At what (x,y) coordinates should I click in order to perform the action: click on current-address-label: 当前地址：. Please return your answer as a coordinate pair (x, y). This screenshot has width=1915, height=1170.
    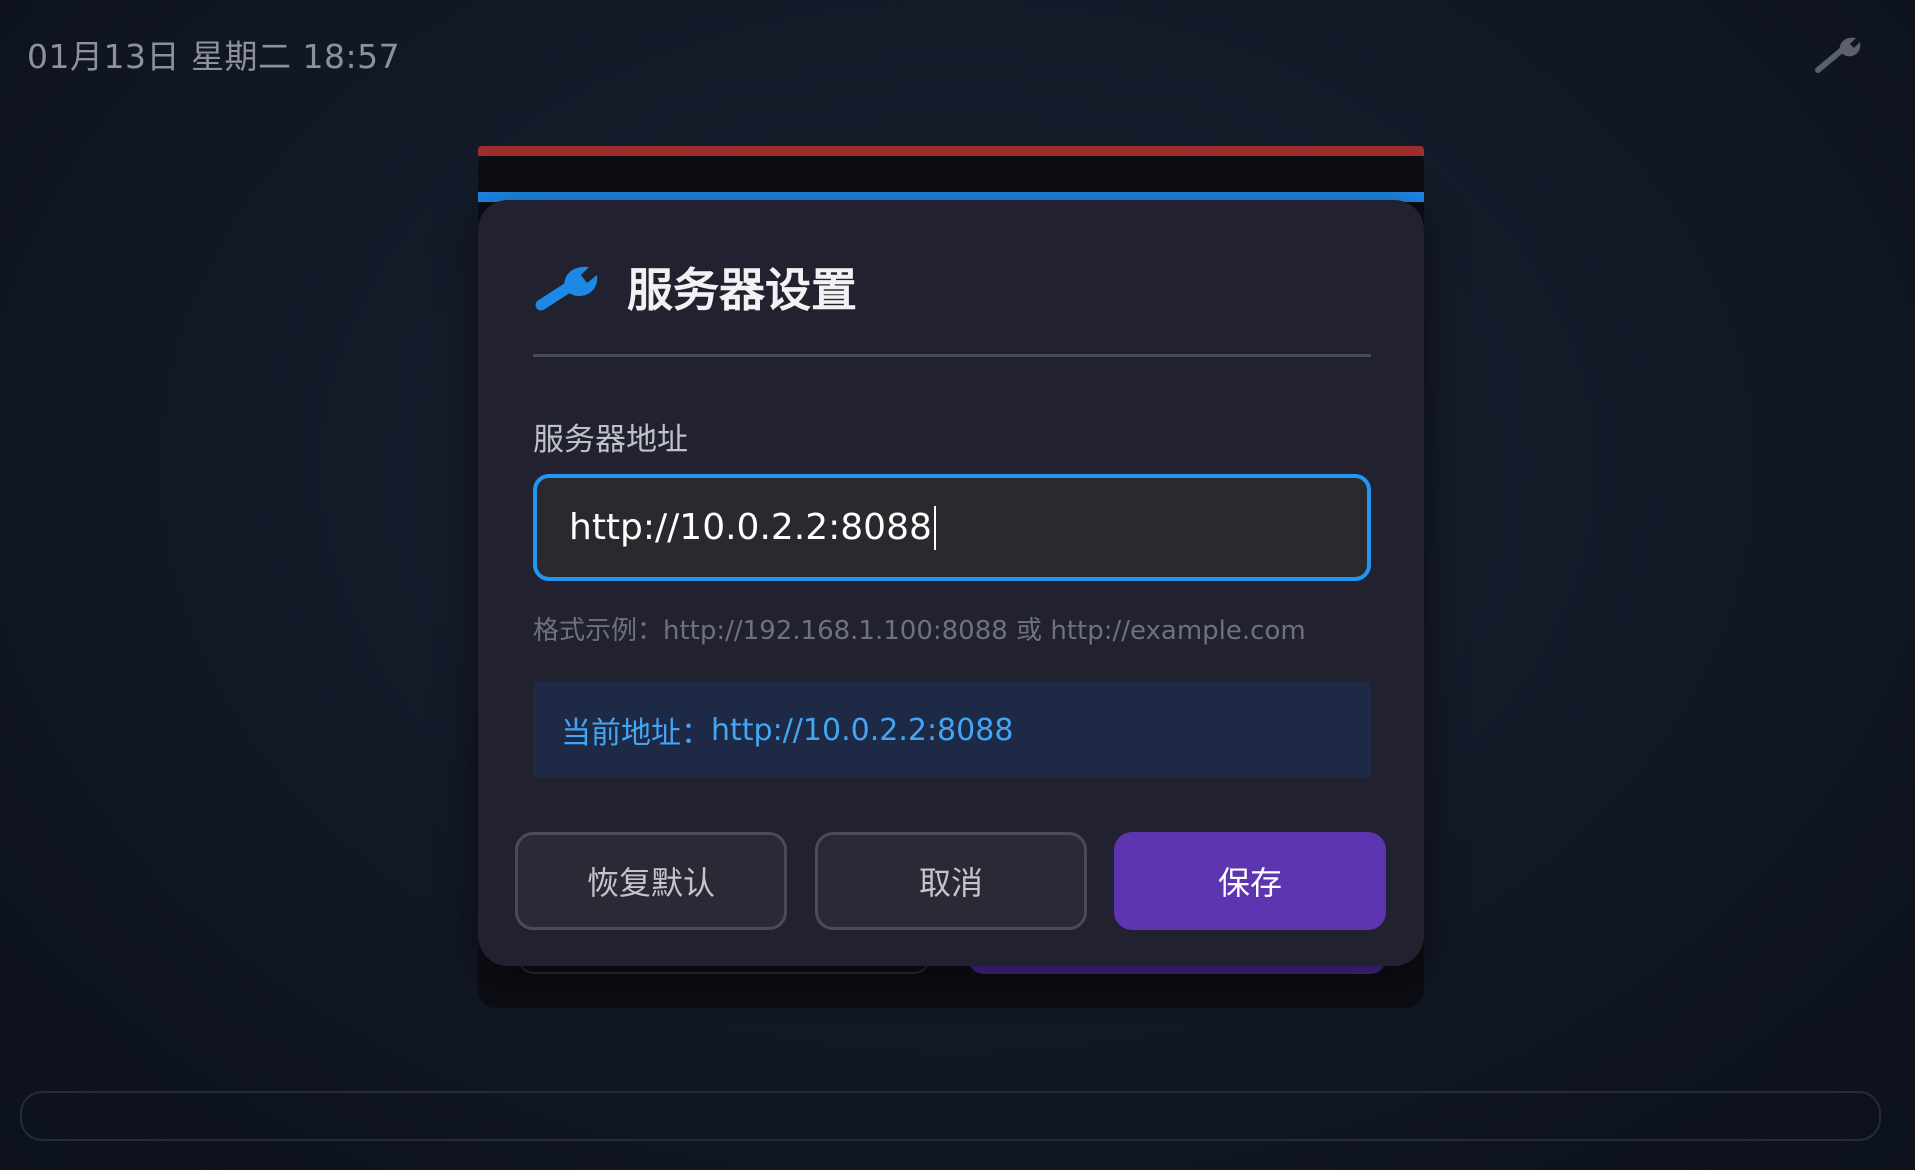
    Looking at the image, I should click on (636, 733).